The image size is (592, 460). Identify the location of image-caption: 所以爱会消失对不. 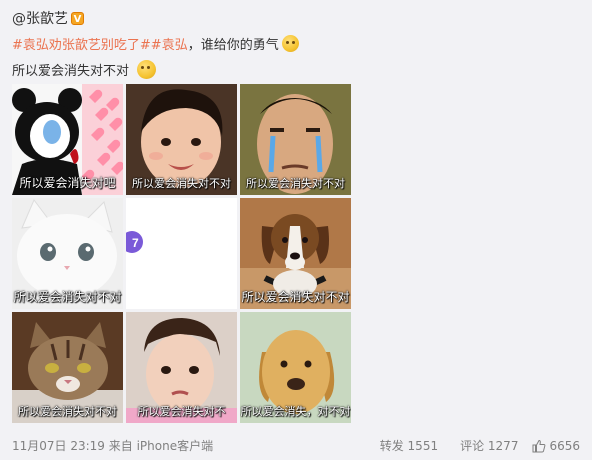
(181, 411).